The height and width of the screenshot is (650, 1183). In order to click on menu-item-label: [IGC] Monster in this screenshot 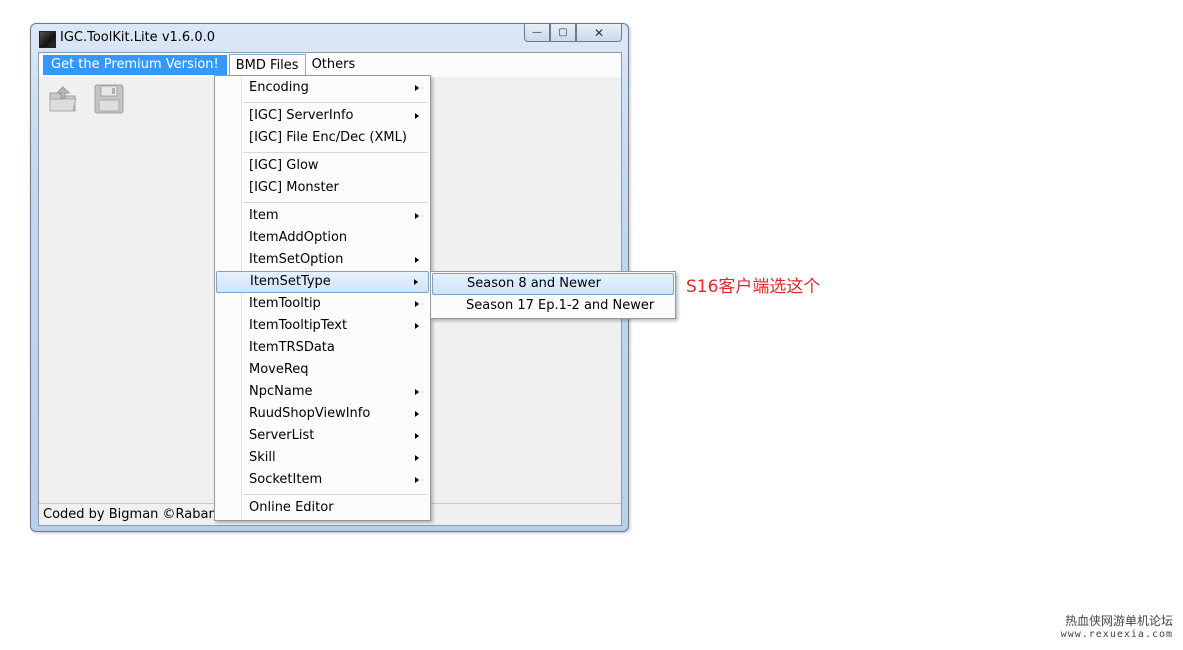, I will do `click(294, 187)`.